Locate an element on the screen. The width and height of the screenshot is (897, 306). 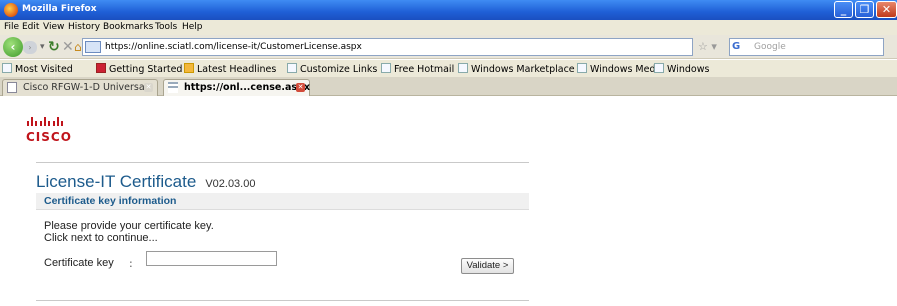
certificate-key-label: Certificate key is located at coordinates (79, 263).